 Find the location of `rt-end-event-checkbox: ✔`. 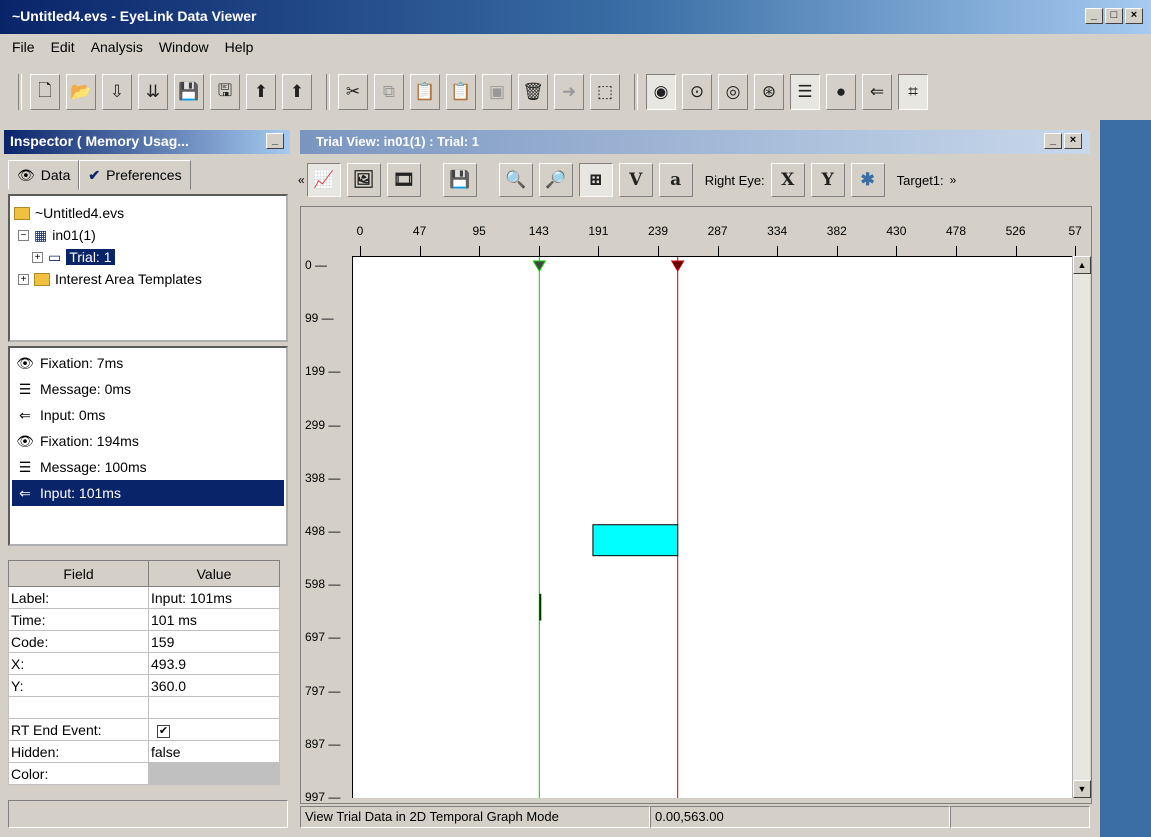

rt-end-event-checkbox: ✔ is located at coordinates (163, 731).